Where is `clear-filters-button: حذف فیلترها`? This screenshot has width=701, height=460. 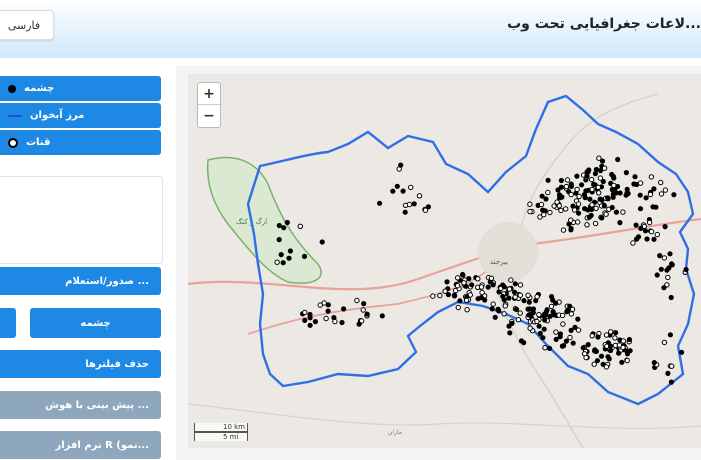 clear-filters-button: حذف فیلترها is located at coordinates (80, 364).